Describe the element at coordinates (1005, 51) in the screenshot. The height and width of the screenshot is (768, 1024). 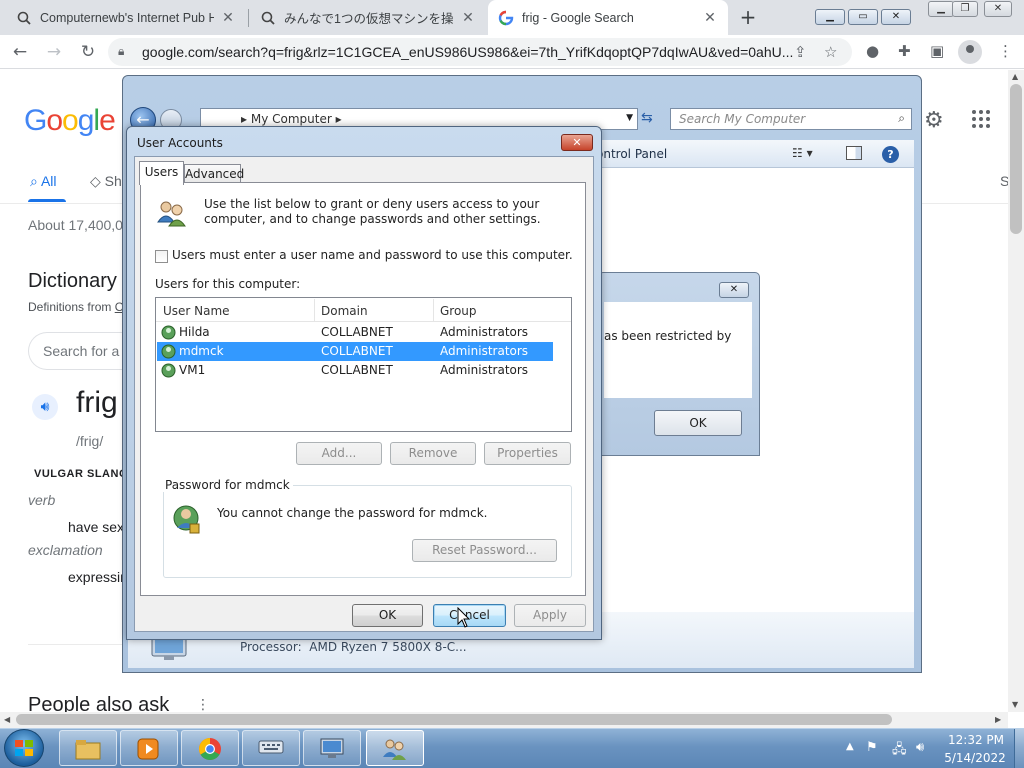
I see `more-menu-icon: ⋮` at that location.